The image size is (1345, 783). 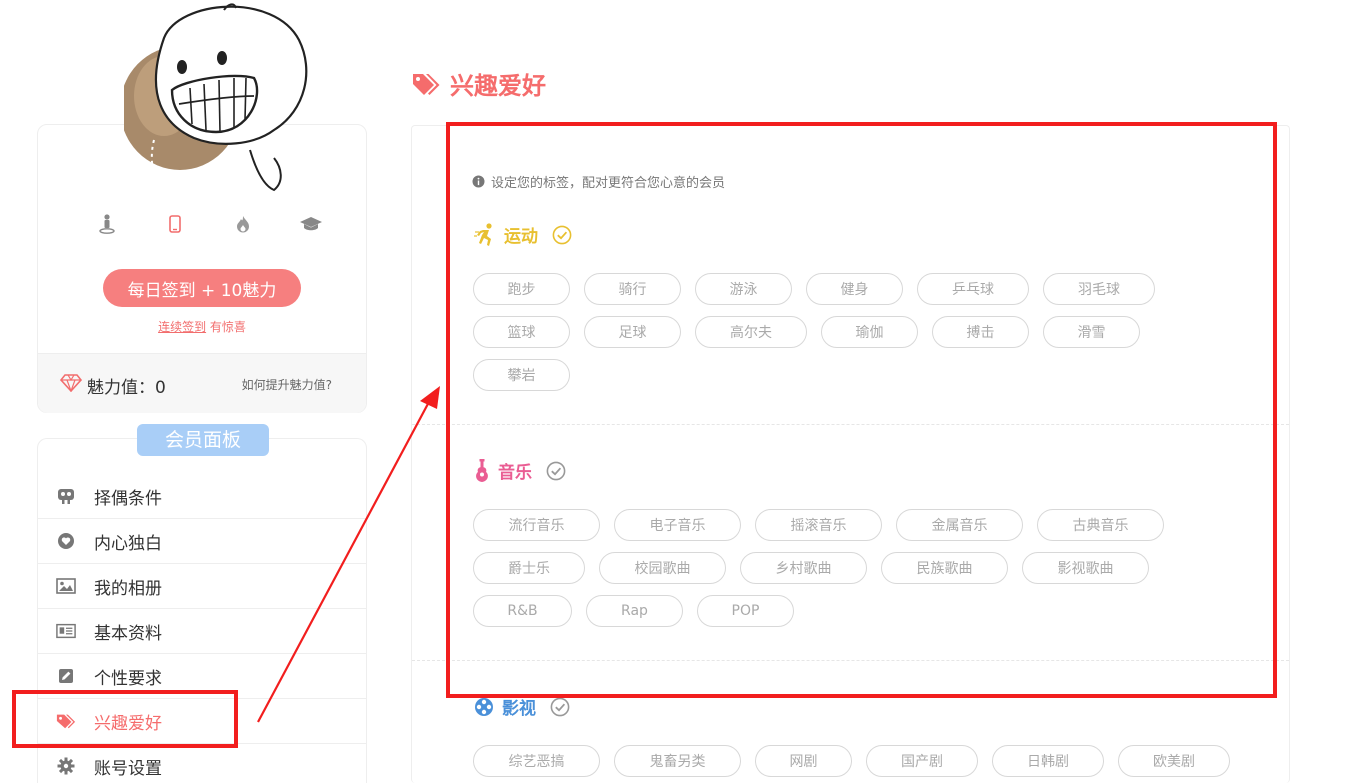 What do you see at coordinates (426, 84) in the screenshot?
I see `tags-icon` at bounding box center [426, 84].